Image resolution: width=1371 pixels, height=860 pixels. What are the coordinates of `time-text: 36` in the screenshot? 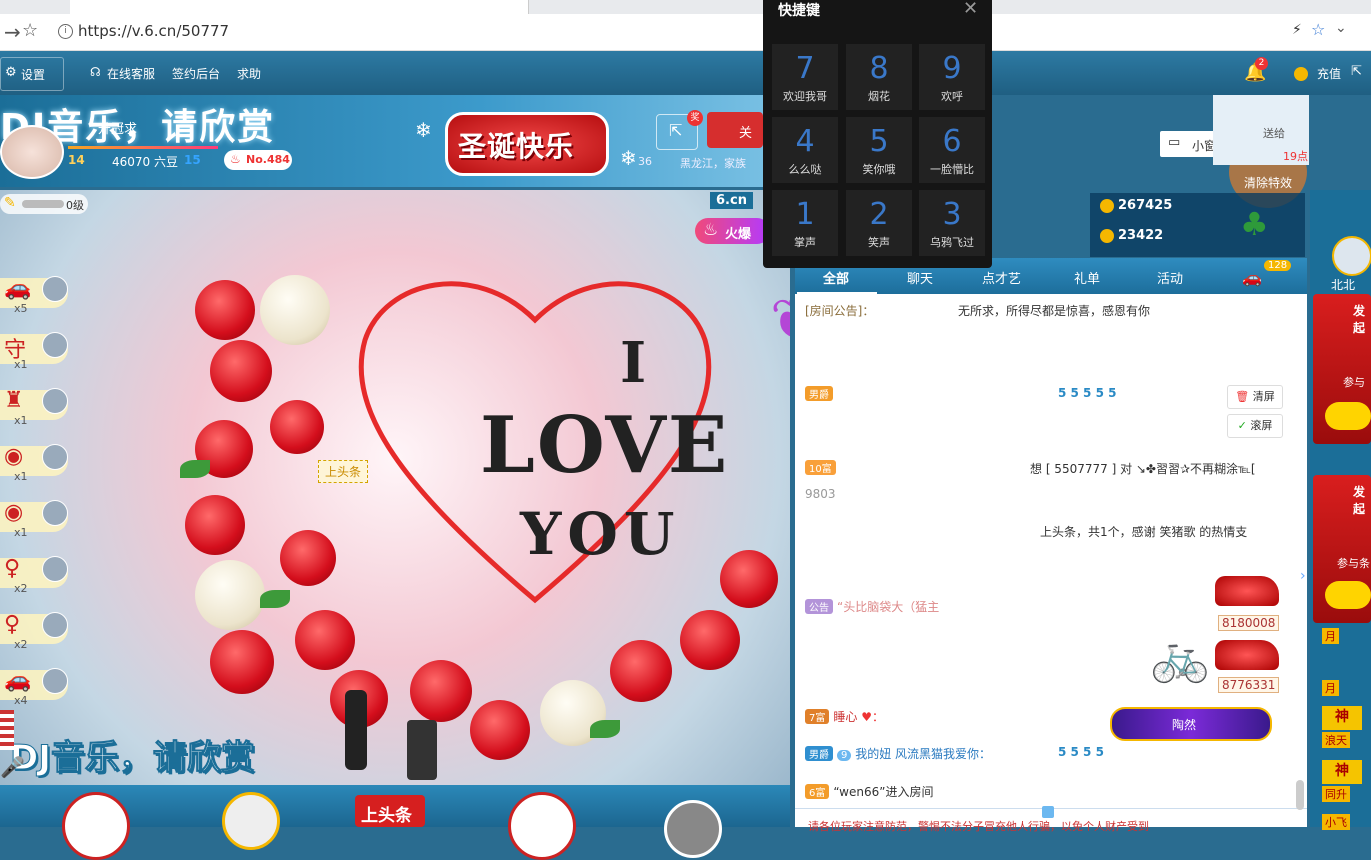 It's located at (645, 161).